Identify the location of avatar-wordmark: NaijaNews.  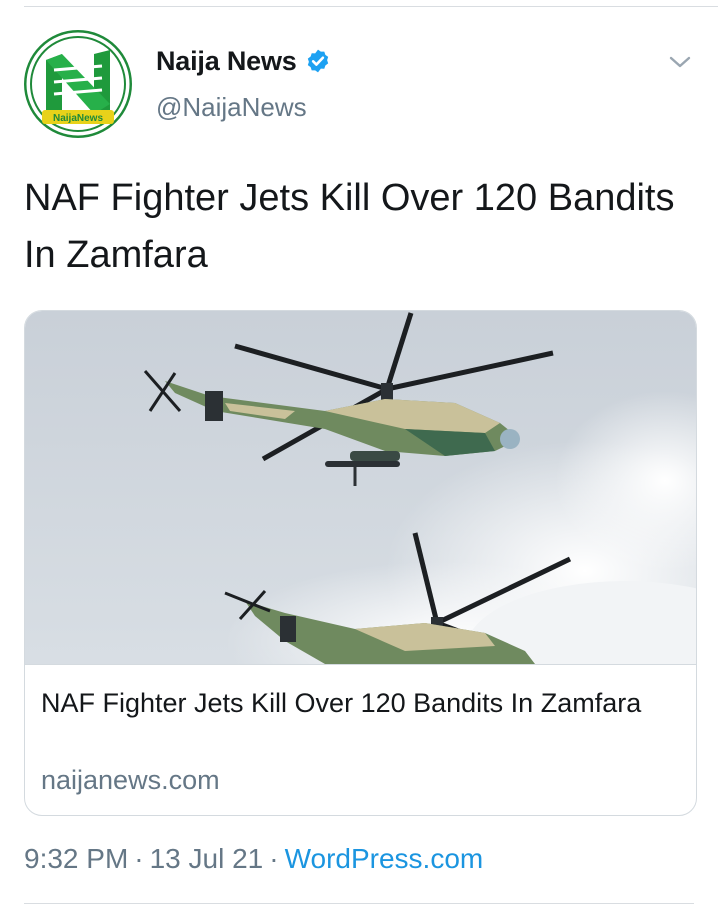
(78, 118).